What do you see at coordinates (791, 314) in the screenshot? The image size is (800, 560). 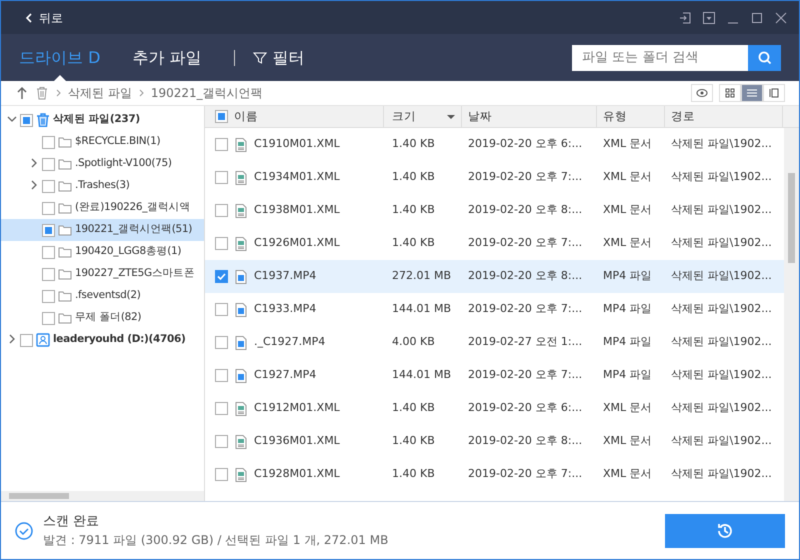 I see `vertical-scrollbar` at bounding box center [791, 314].